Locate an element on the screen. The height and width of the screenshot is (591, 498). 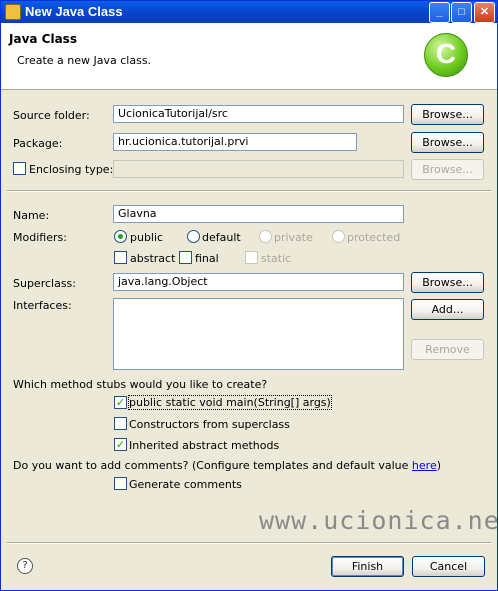
maximize-button: □ is located at coordinates (461, 12).